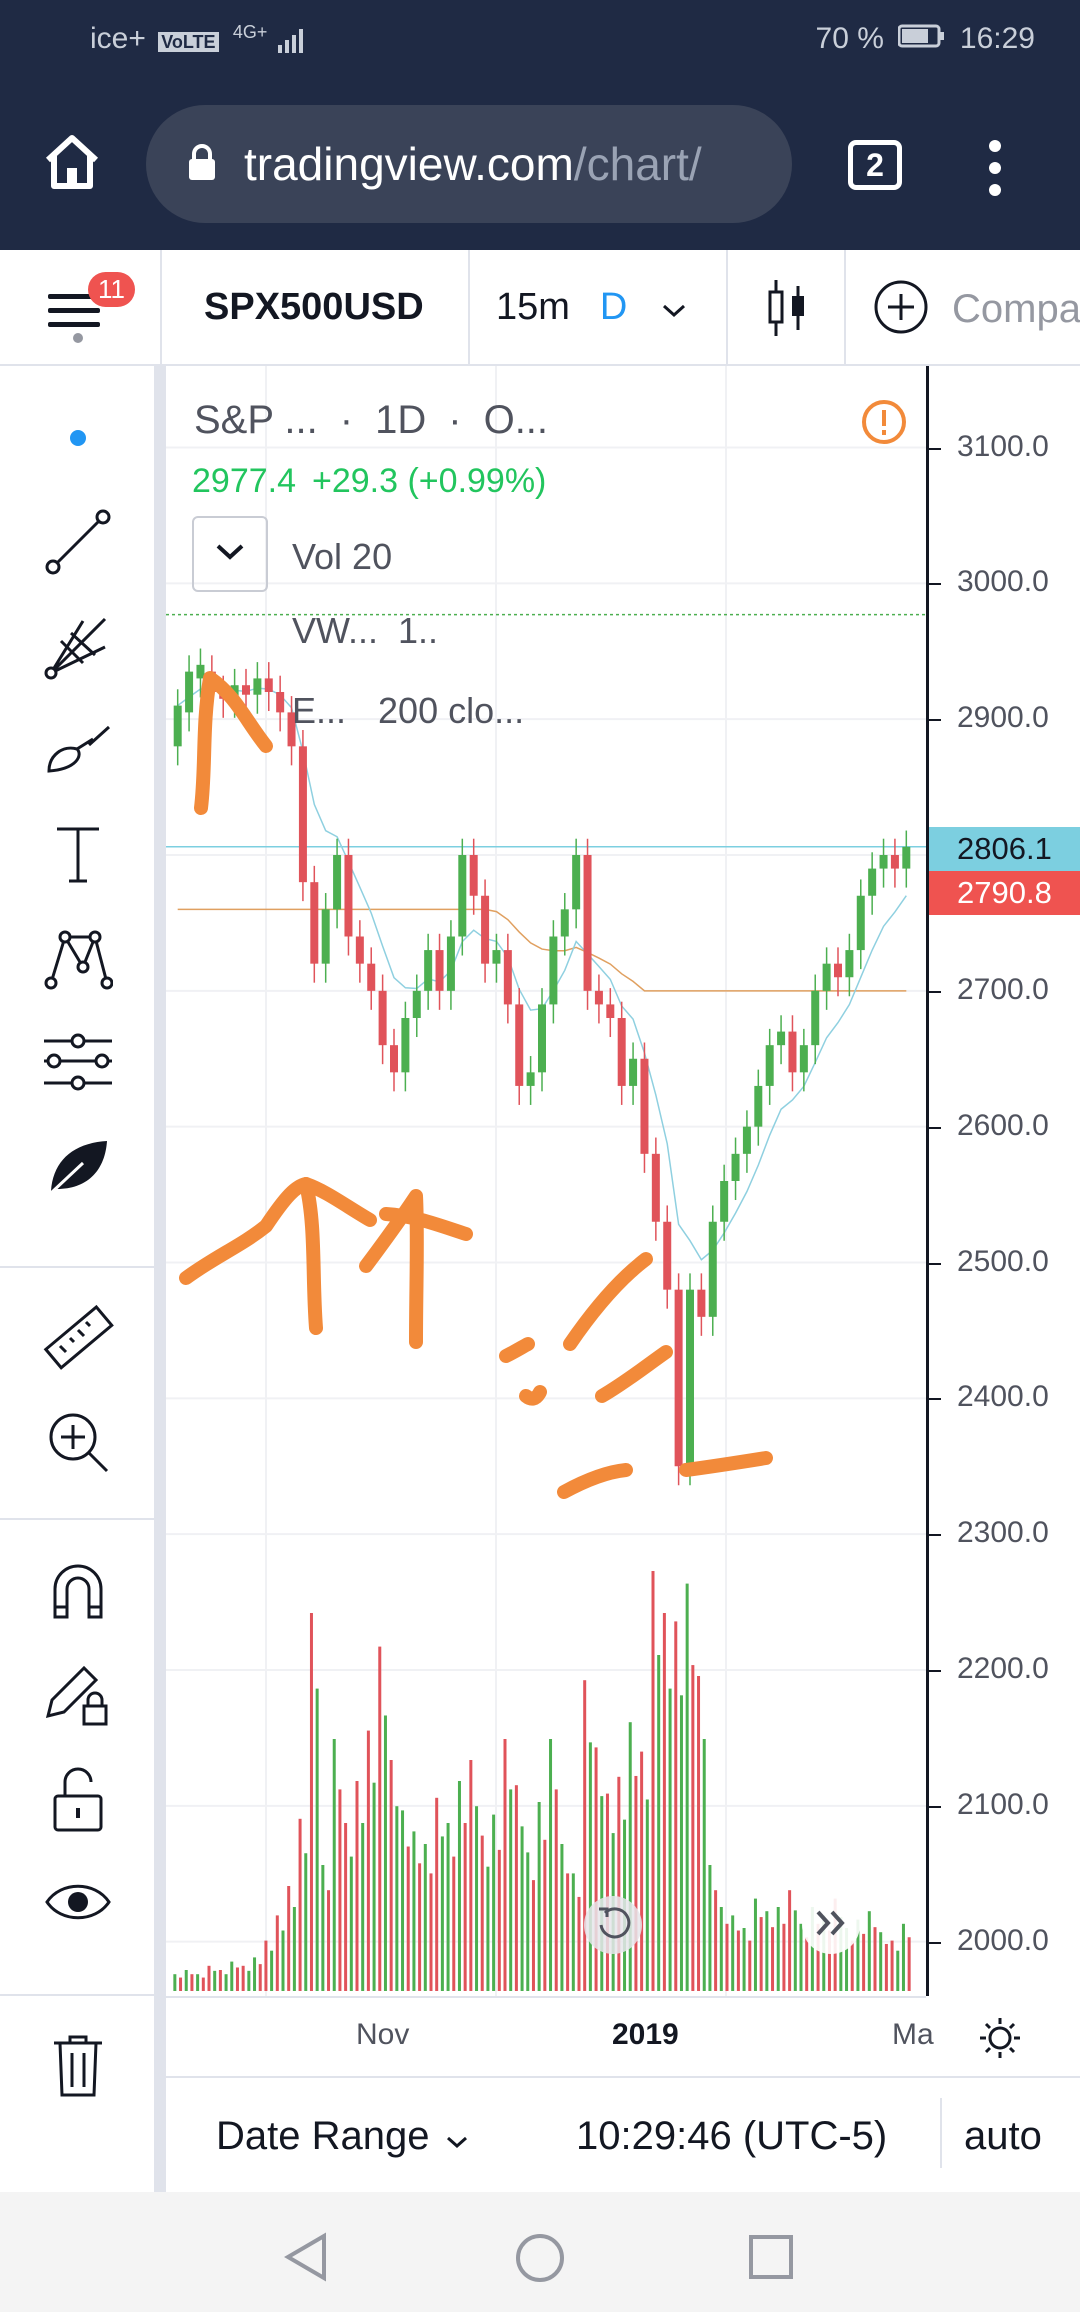 This screenshot has height=2312, width=1080. I want to click on brush-icon, so click(78, 750).